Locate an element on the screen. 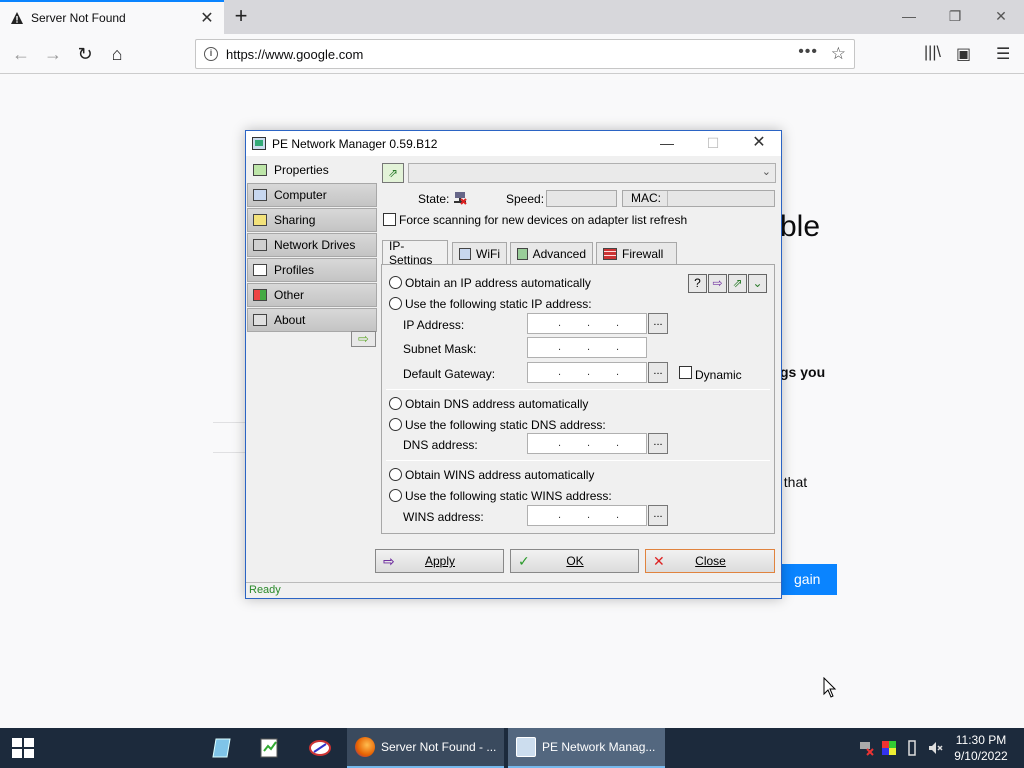  system-clock: 11:30 PM 9/10/2022 is located at coordinates (981, 748).